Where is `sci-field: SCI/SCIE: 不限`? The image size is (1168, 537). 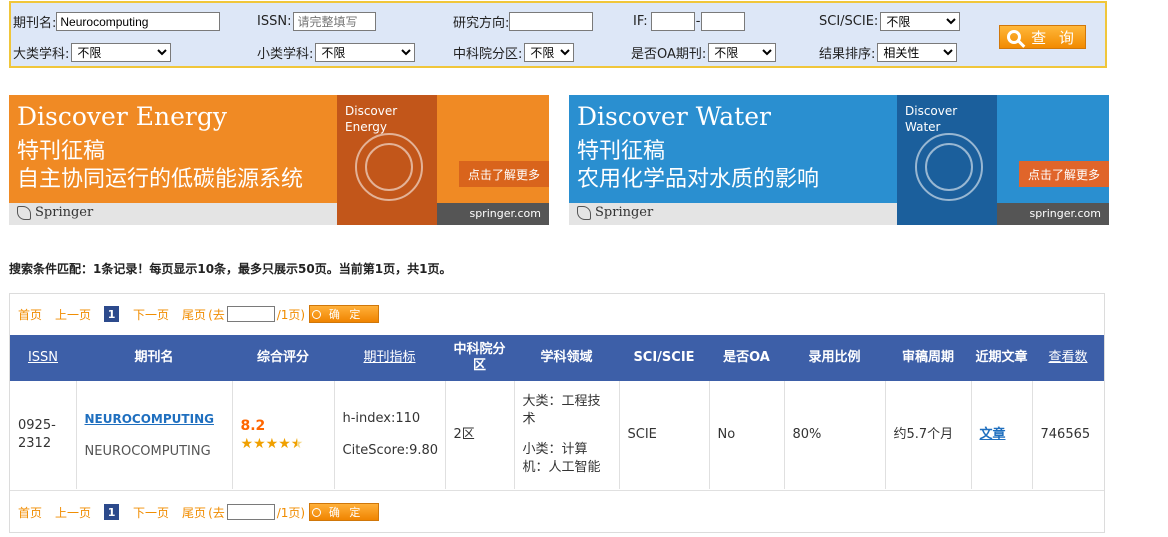 sci-field: SCI/SCIE: 不限 is located at coordinates (890, 21).